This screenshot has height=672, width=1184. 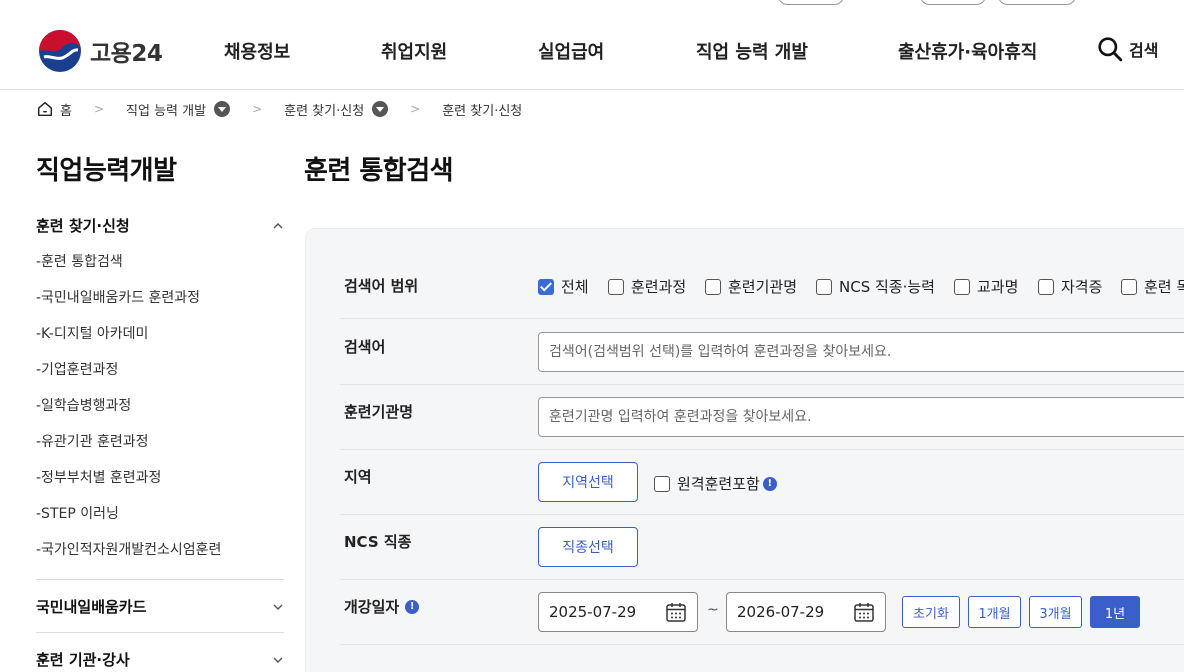 What do you see at coordinates (92, 441) in the screenshot?
I see `sidebar-item-related-agency: -유관기관 훈련과정` at bounding box center [92, 441].